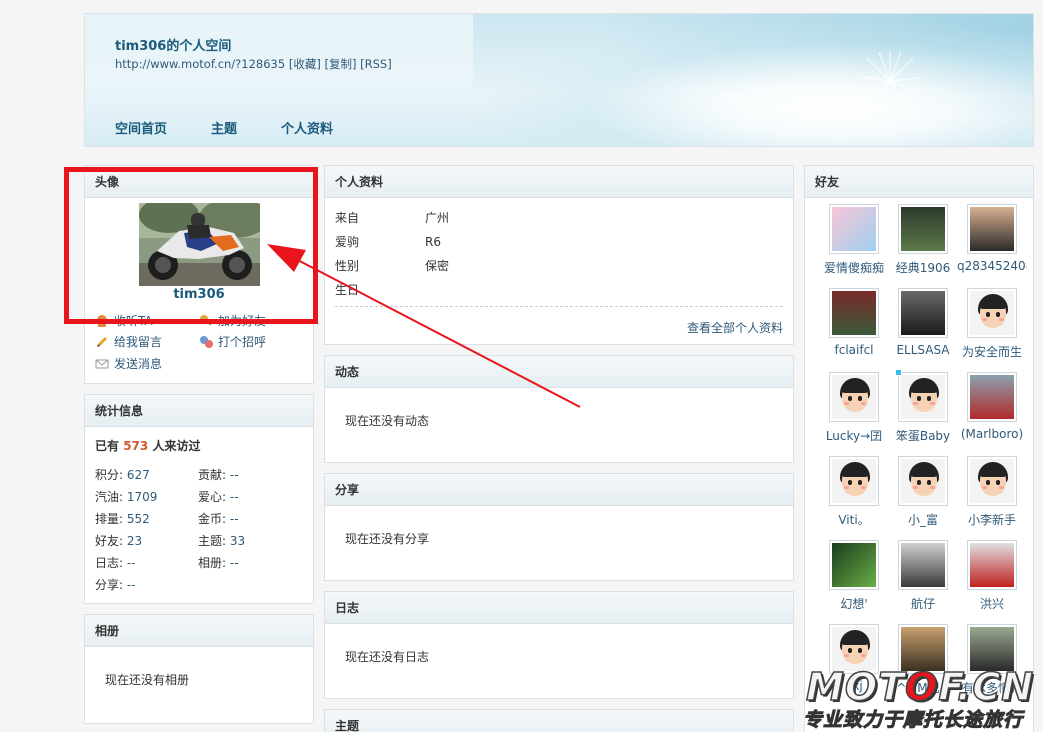 This screenshot has width=1043, height=732. What do you see at coordinates (138, 364) in the screenshot?
I see `send-message-label: 发送消息` at bounding box center [138, 364].